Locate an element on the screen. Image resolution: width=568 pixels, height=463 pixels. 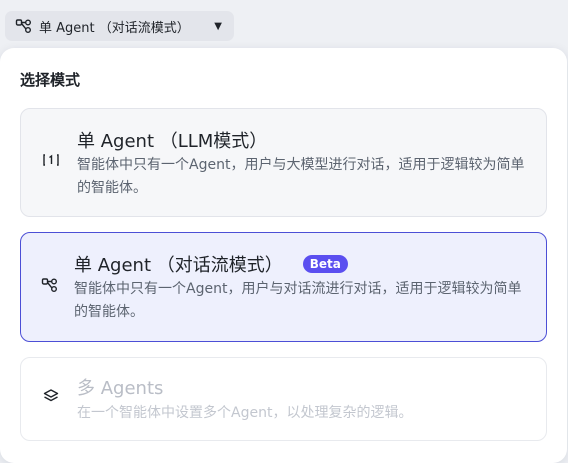
mode-select-label: 单 Agent （对话流模式） is located at coordinates (114, 28).